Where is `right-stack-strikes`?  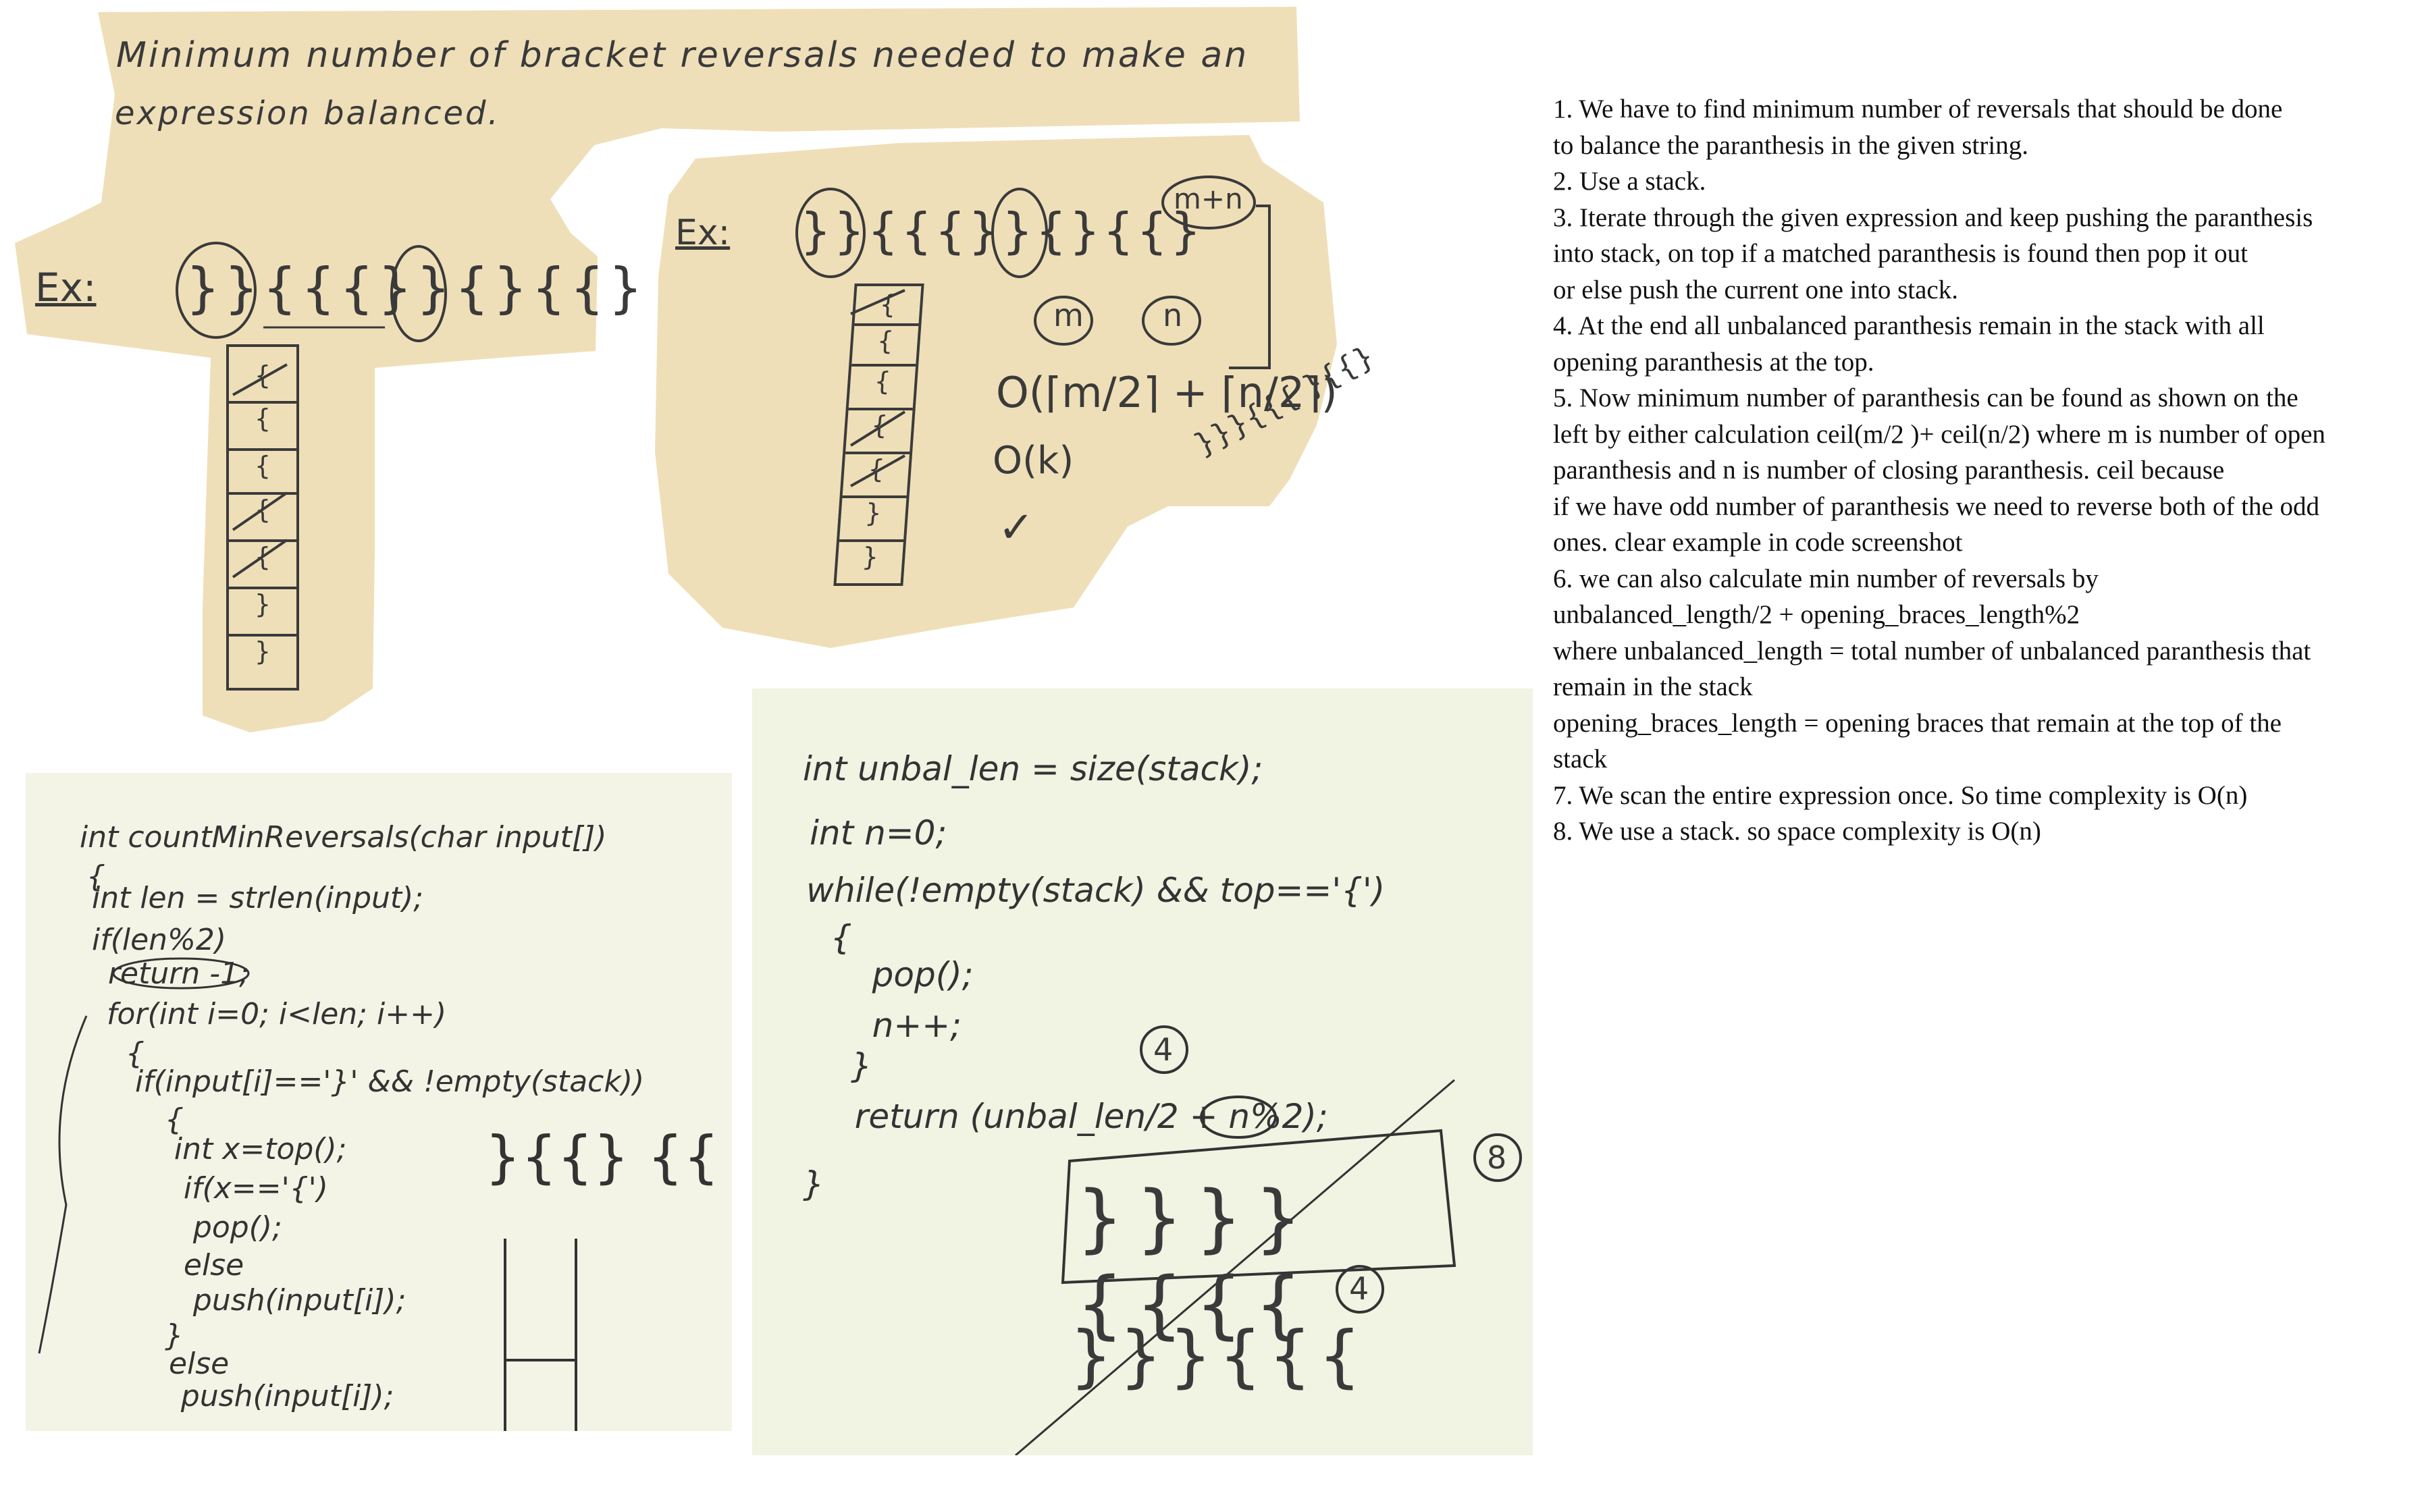
right-stack-strikes is located at coordinates (877, 388).